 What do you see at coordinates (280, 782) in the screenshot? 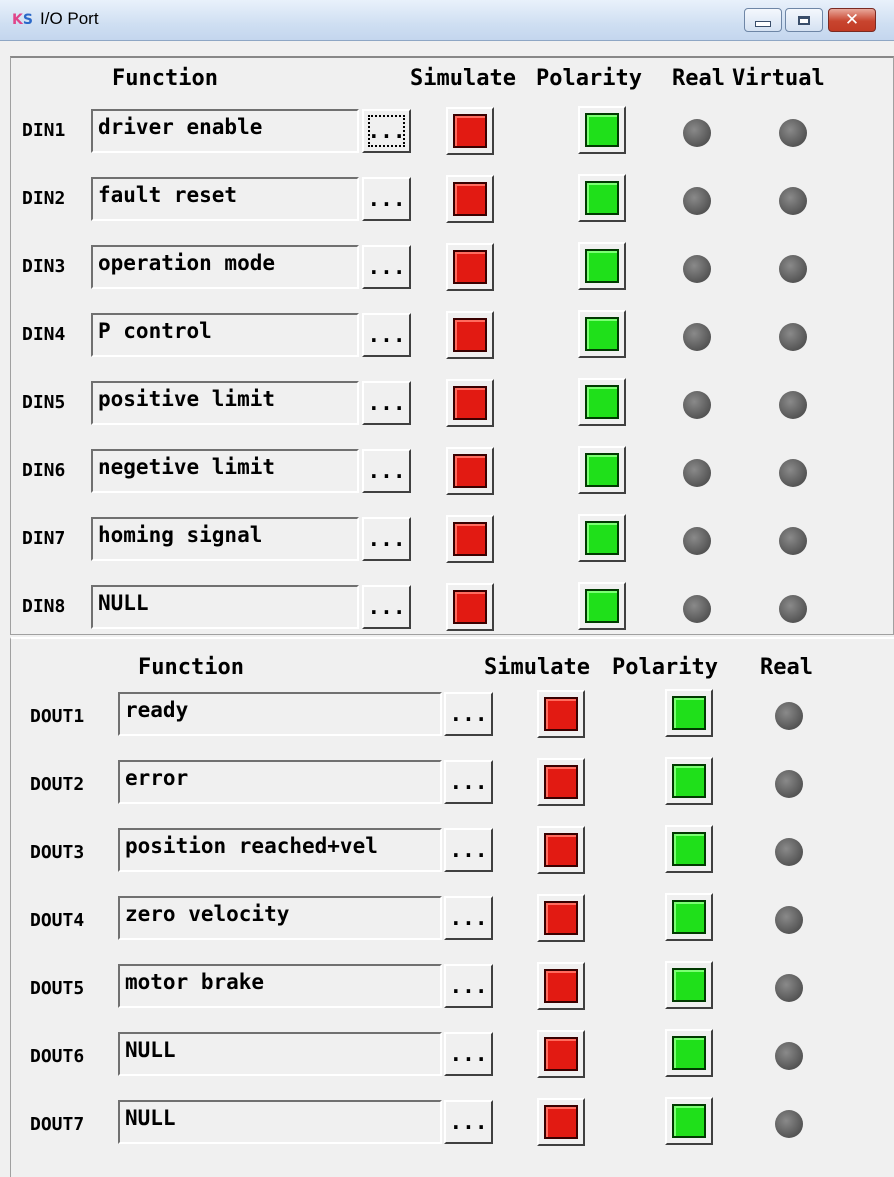
I see `dout-function-field: error` at bounding box center [280, 782].